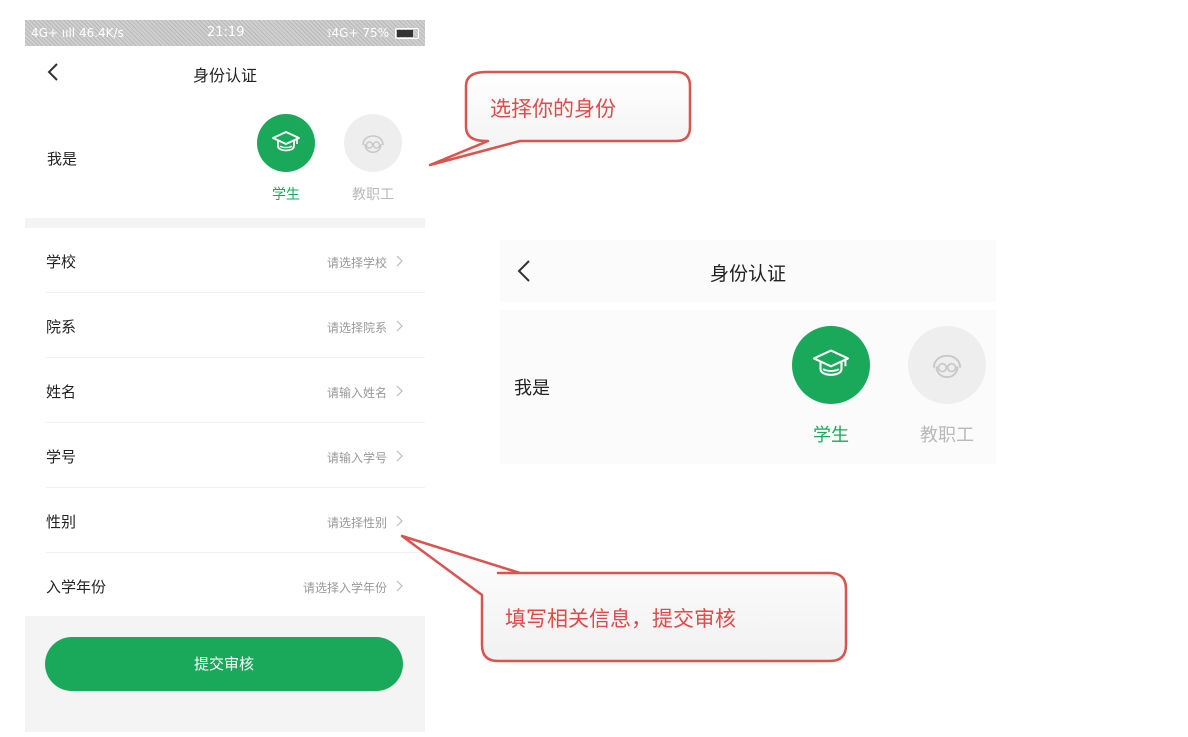 This screenshot has width=1188, height=737. I want to click on callout-text-1: 选择你的身份, so click(553, 109).